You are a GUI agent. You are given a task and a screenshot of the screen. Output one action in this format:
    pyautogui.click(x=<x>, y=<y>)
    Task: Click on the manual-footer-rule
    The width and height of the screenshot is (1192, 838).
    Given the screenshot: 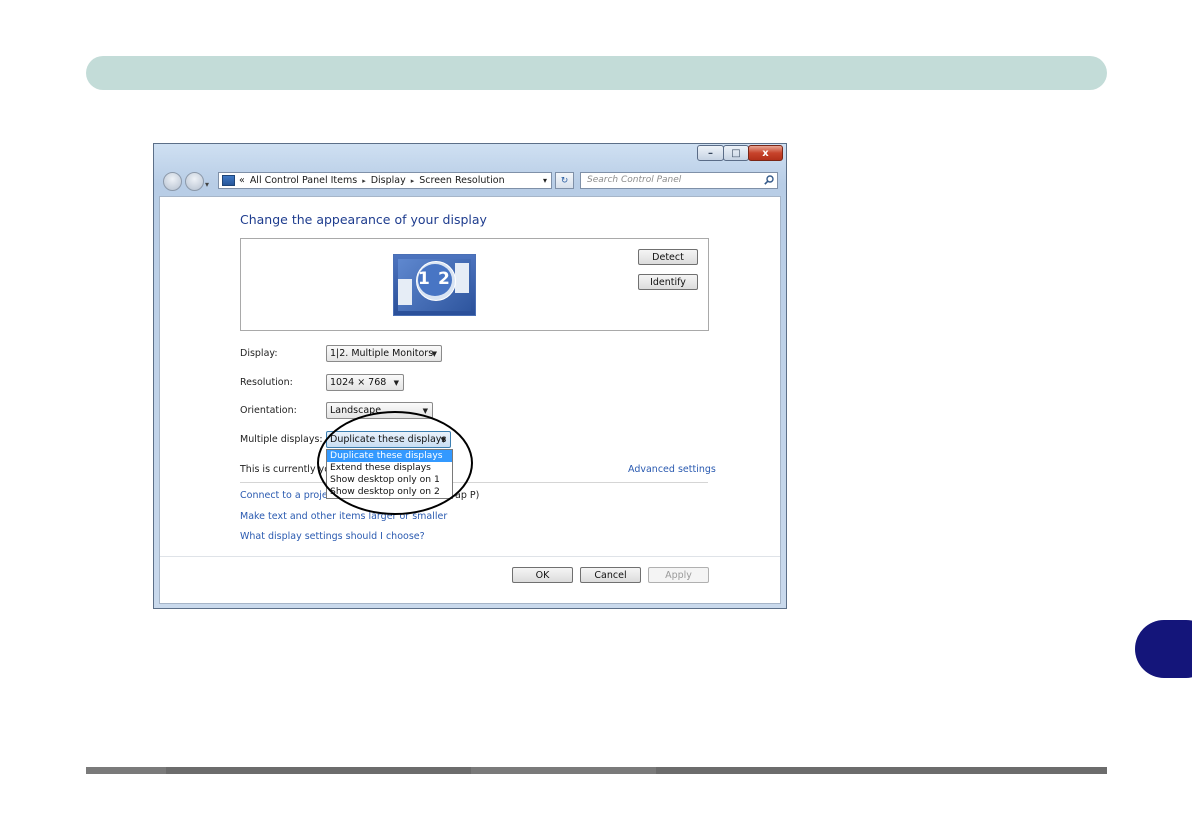 What is the action you would take?
    pyautogui.click(x=596, y=770)
    